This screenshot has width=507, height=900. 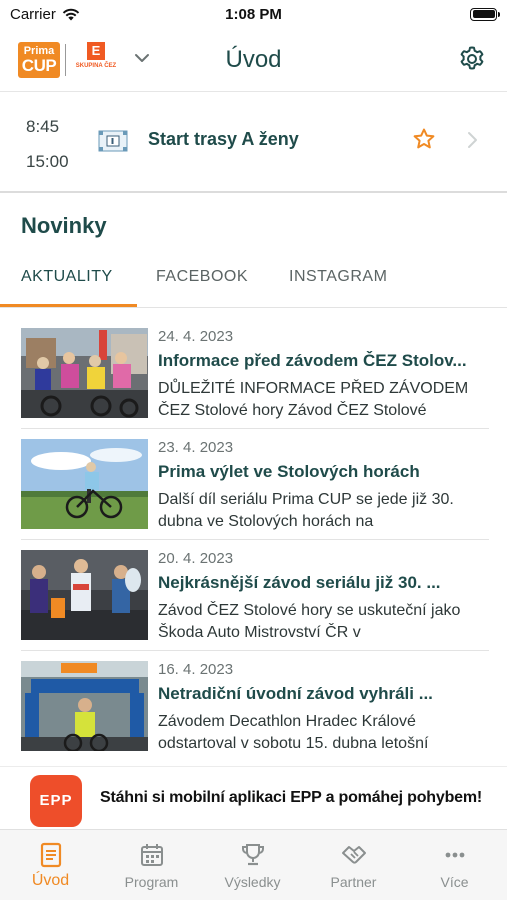 What do you see at coordinates (33, 14) in the screenshot?
I see `carrier-label: Carrier` at bounding box center [33, 14].